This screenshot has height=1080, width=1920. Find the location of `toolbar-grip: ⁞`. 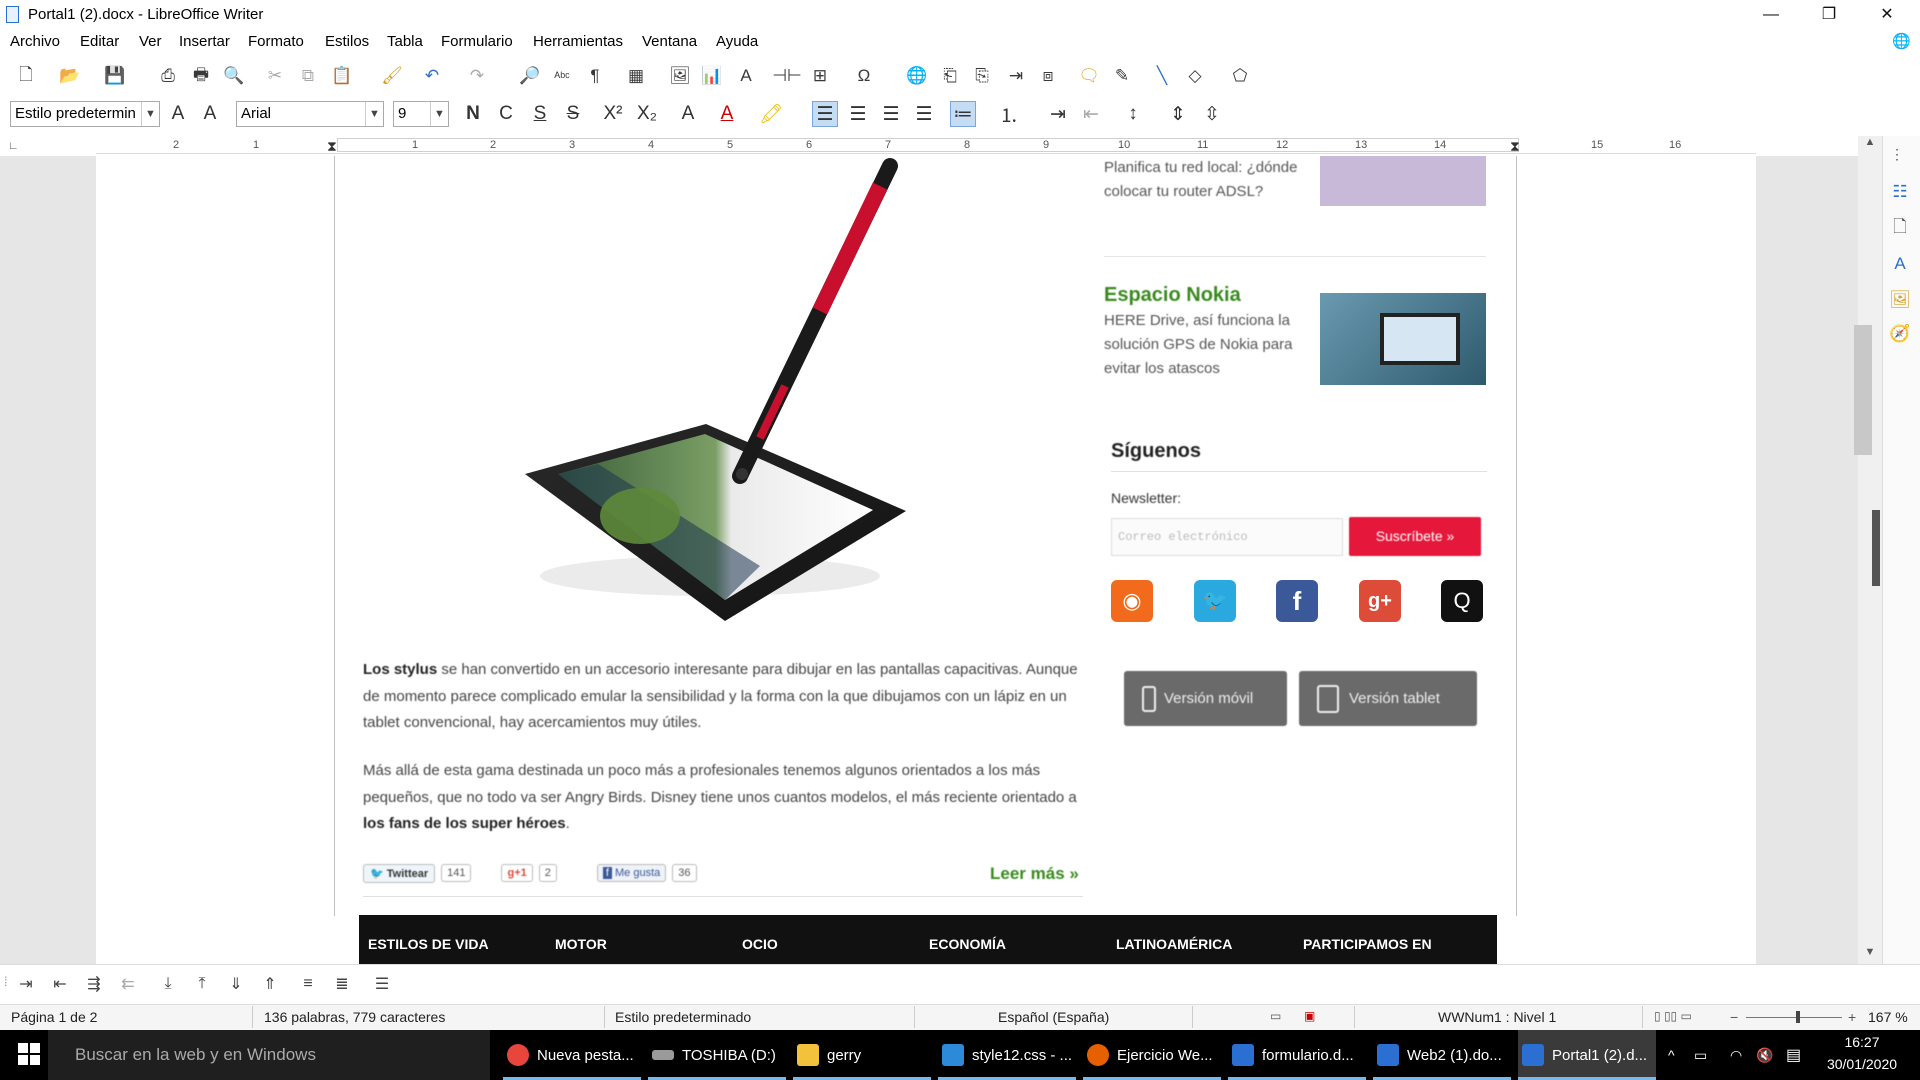

toolbar-grip: ⁞ is located at coordinates (6, 981).